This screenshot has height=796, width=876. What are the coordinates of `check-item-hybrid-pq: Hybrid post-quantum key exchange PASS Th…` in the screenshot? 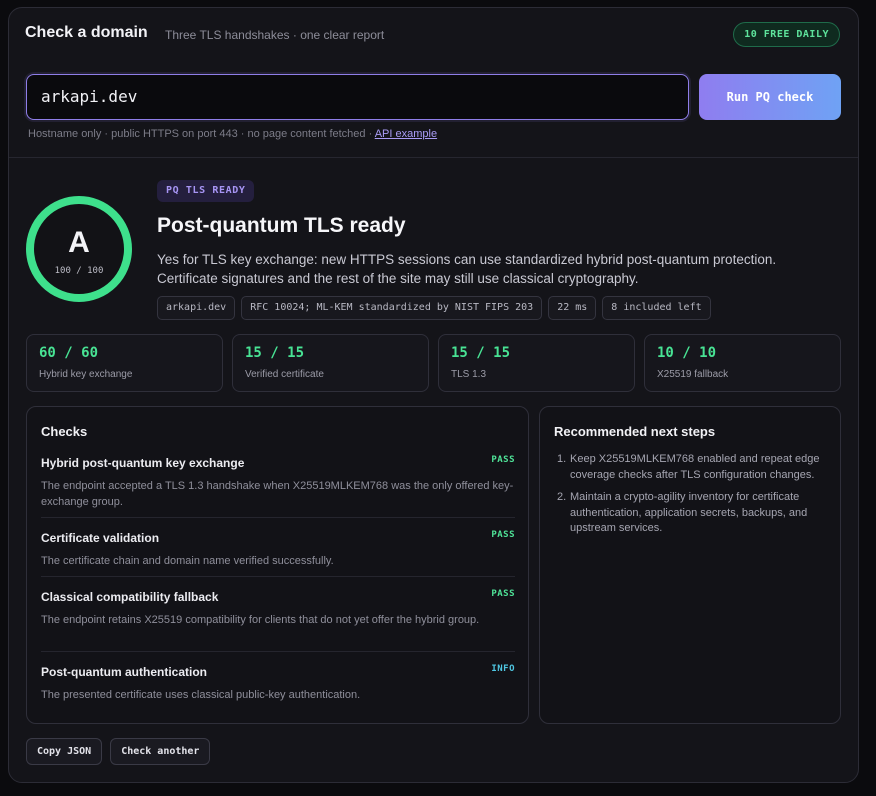 It's located at (278, 482).